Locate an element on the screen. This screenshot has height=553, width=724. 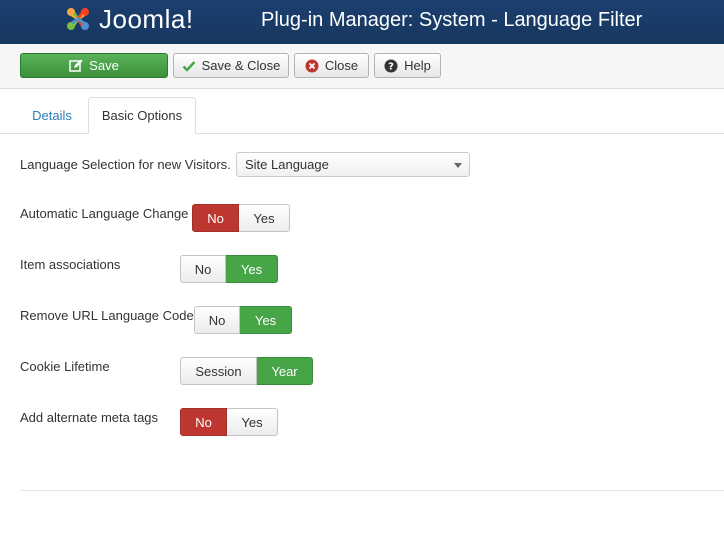
item-assoc-no: No is located at coordinates (203, 269).